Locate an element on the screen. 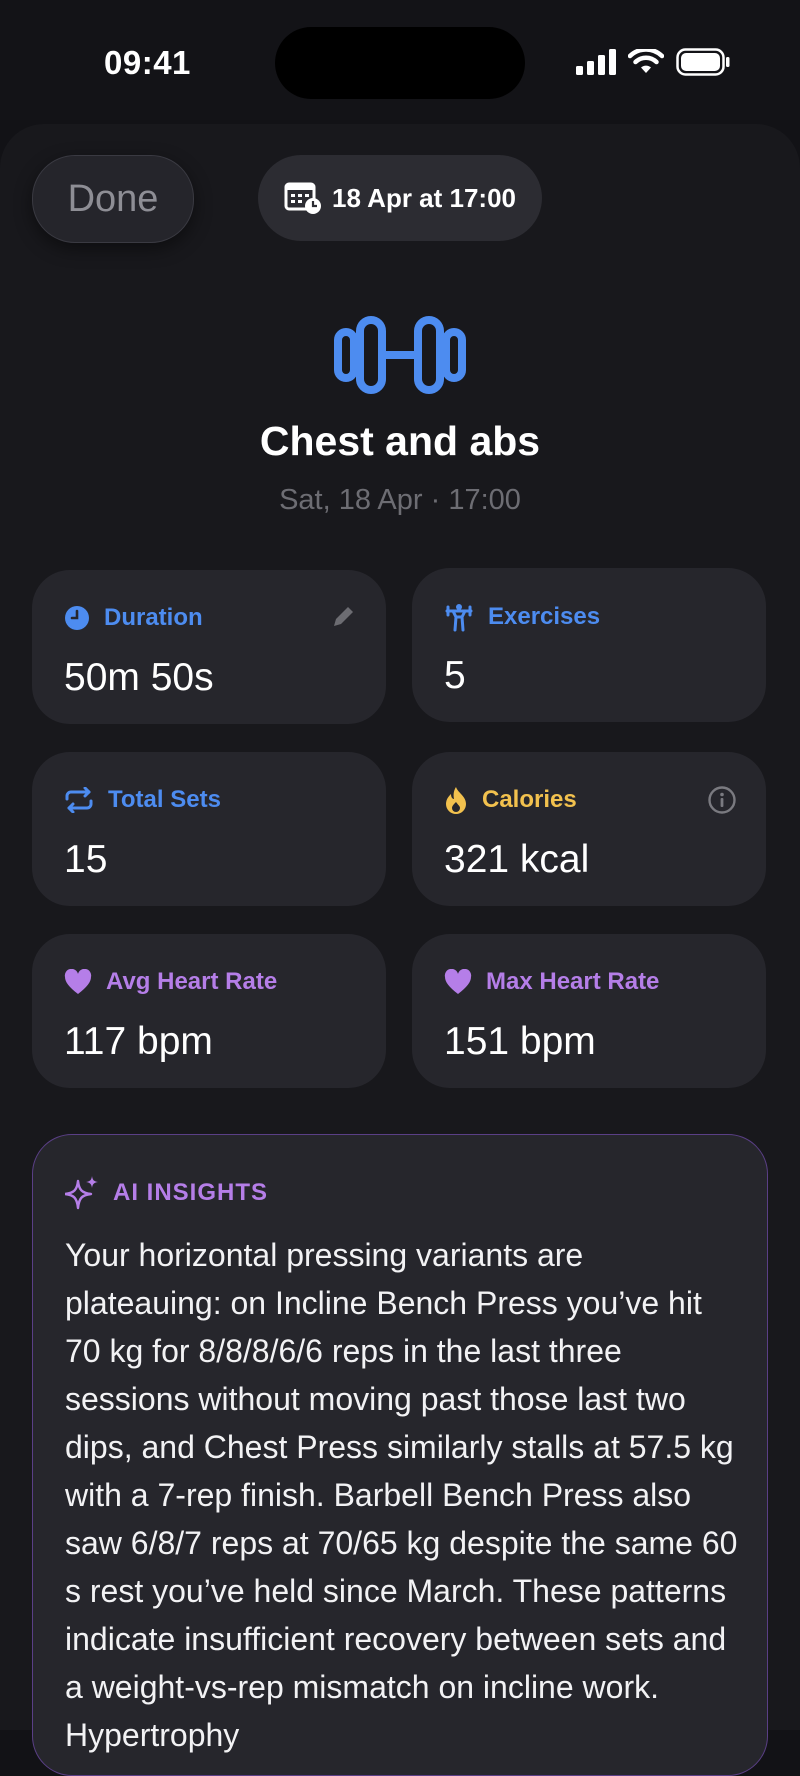 This screenshot has height=1776, width=800. dumbbell-icon is located at coordinates (400, 355).